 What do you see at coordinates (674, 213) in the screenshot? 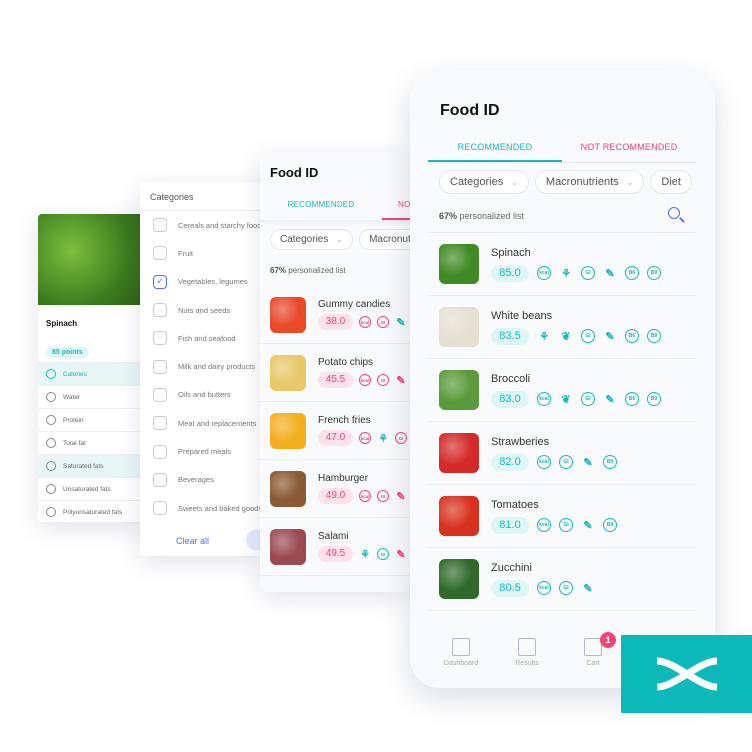
I see `search-icon` at bounding box center [674, 213].